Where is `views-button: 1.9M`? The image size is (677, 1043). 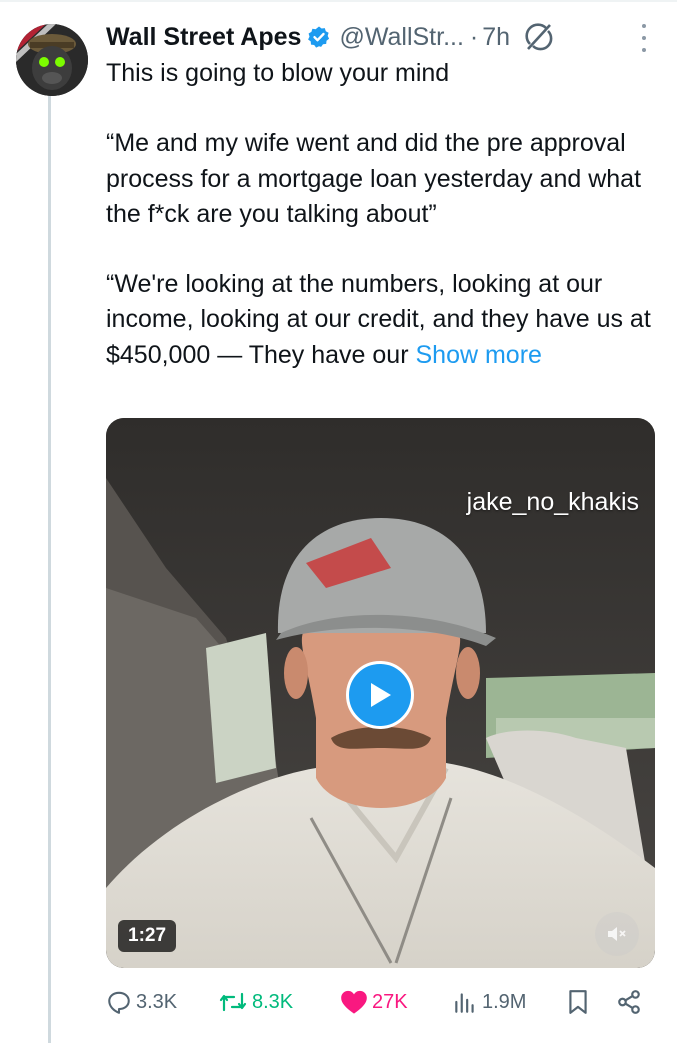
views-button: 1.9M is located at coordinates (489, 1002).